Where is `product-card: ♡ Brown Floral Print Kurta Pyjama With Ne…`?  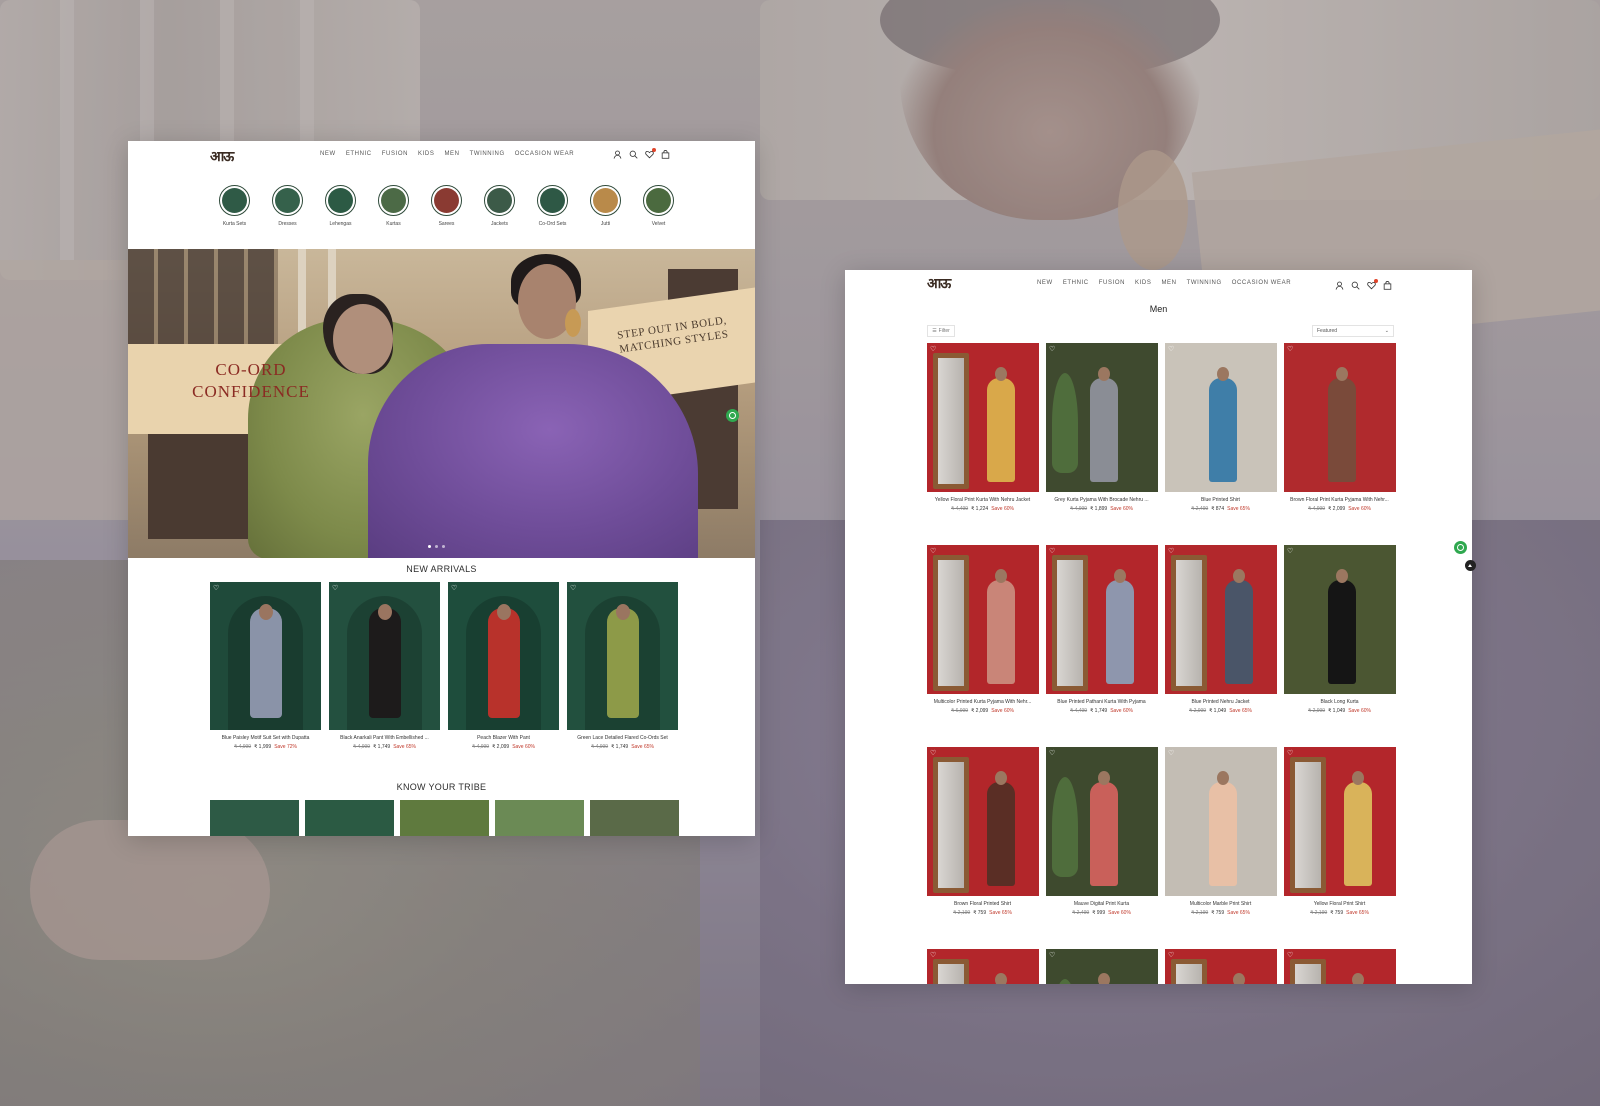 product-card: ♡ Brown Floral Print Kurta Pyjama With Ne… is located at coordinates (1340, 427).